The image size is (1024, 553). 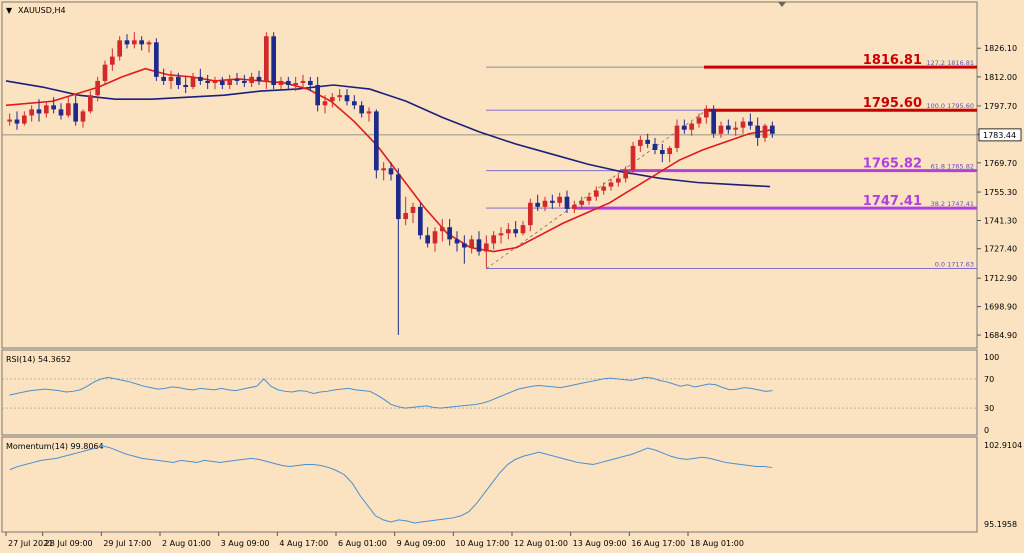 I want to click on rsi-tick-label: 30, so click(x=989, y=408).